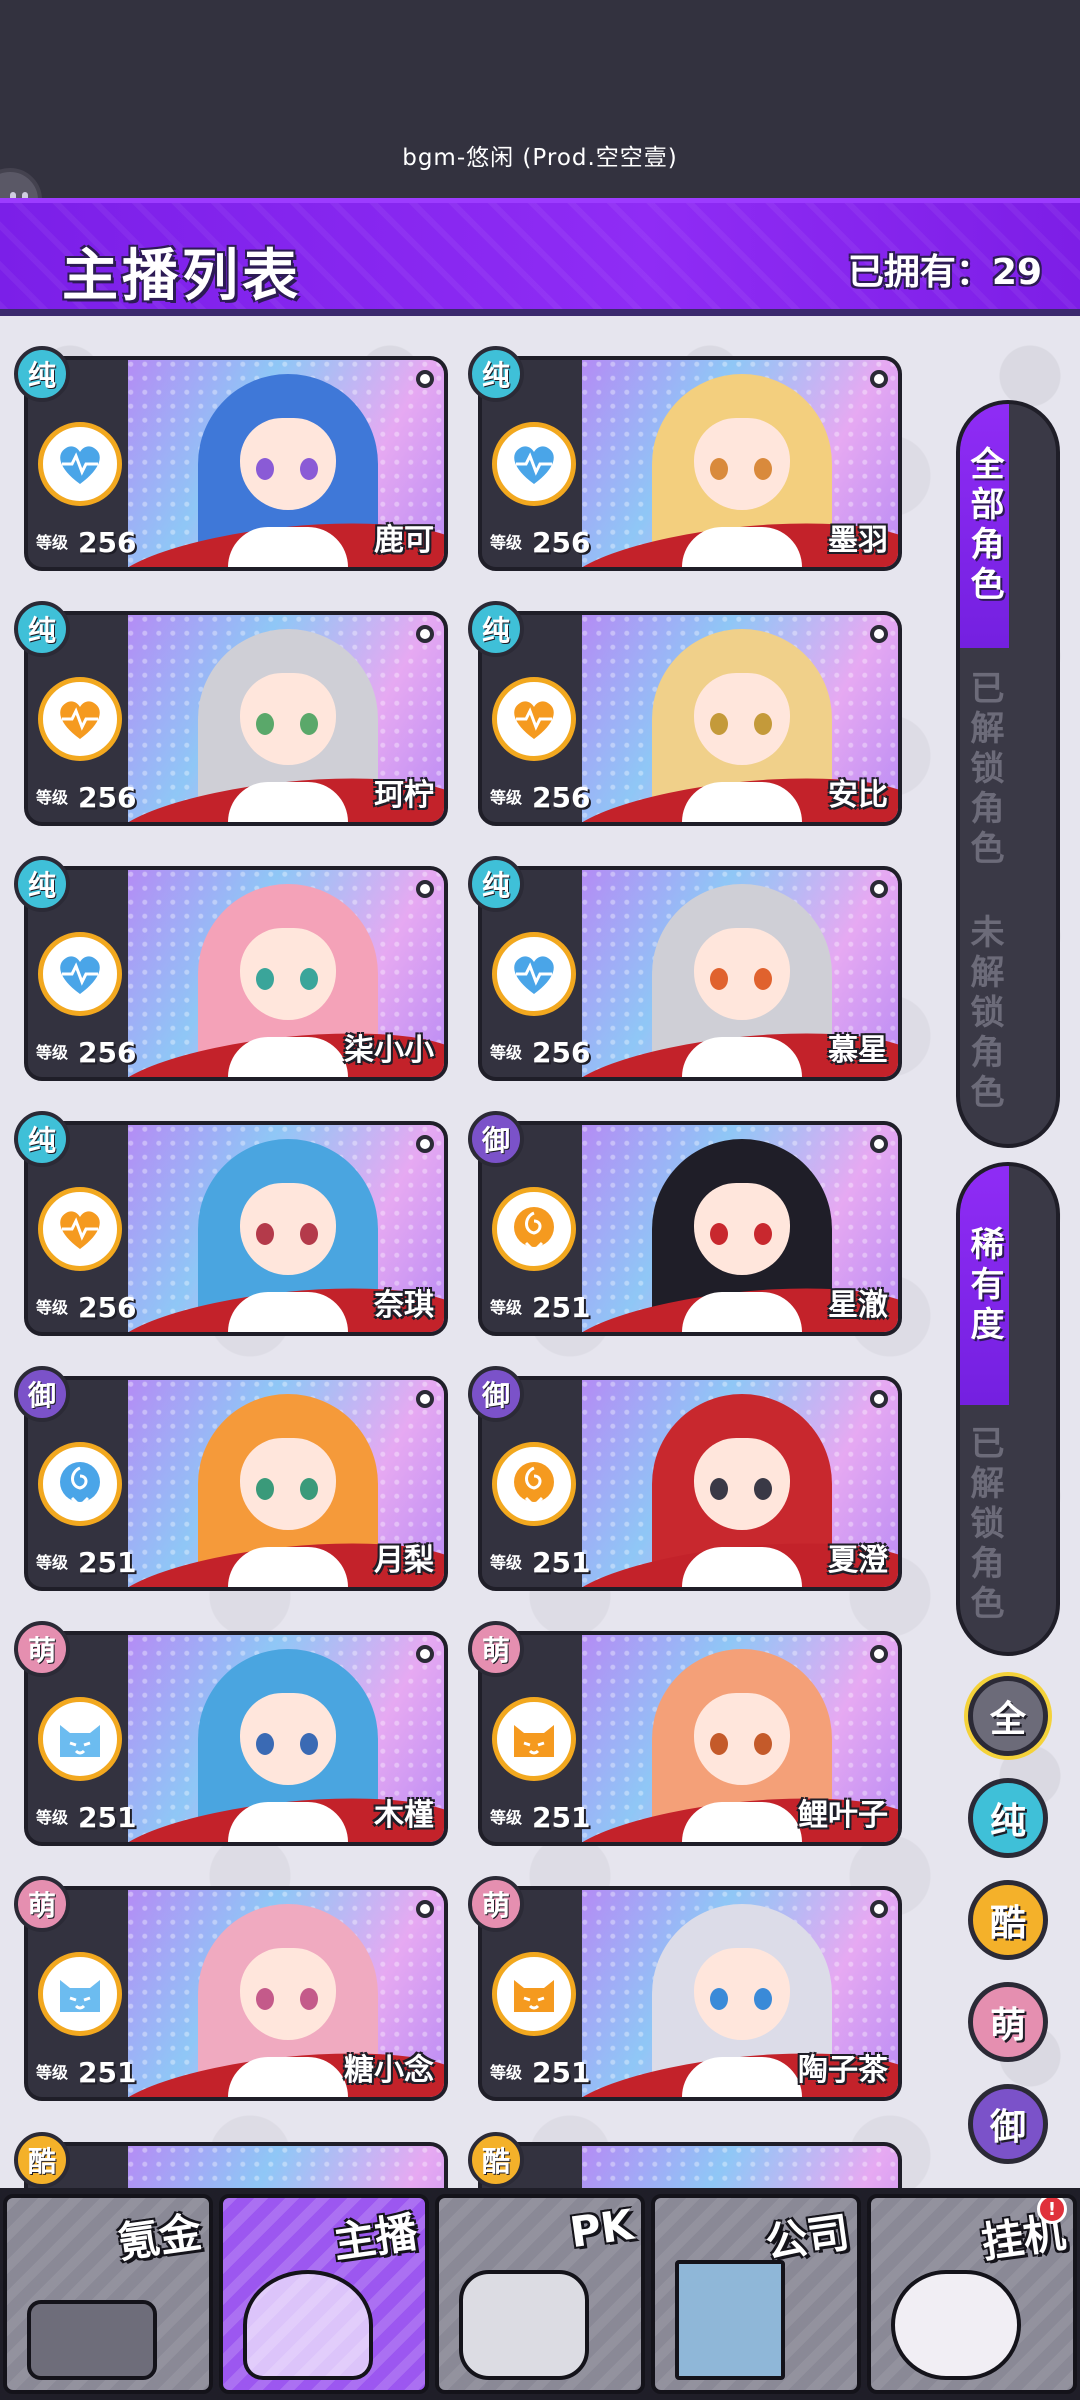  I want to click on nav-tab: 氪金, so click(108, 2294).